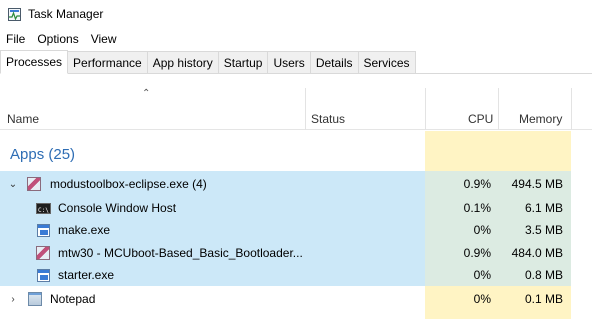 The width and height of the screenshot is (592, 319). Describe the element at coordinates (537, 184) in the screenshot. I see `memory-value: 494.5 MB` at that location.